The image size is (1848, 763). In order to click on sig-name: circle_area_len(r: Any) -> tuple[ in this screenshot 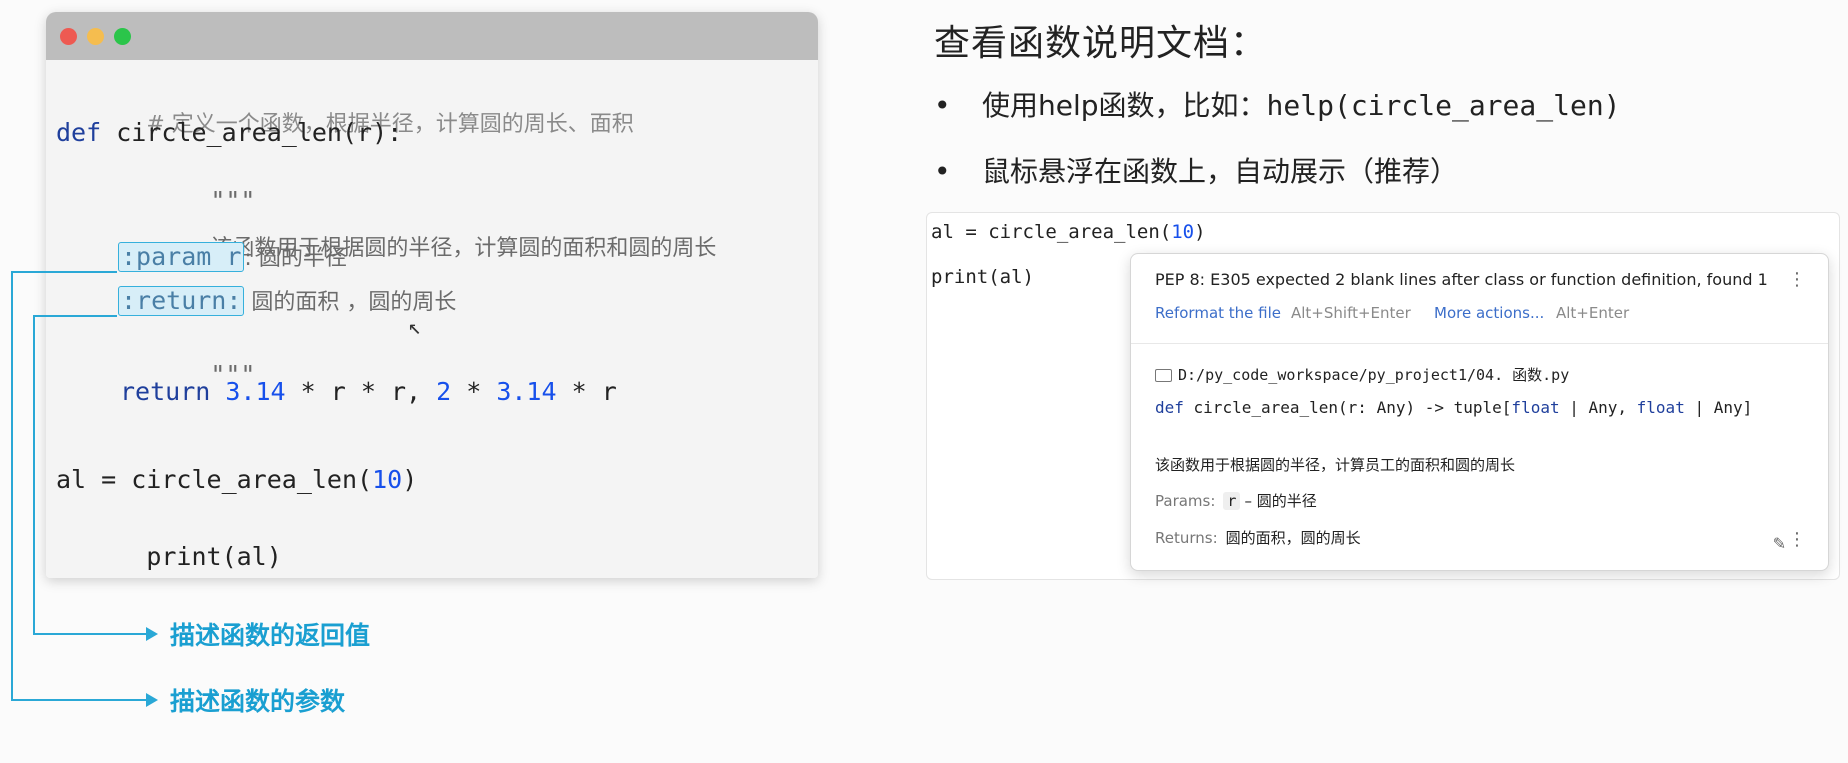, I will do `click(1347, 407)`.